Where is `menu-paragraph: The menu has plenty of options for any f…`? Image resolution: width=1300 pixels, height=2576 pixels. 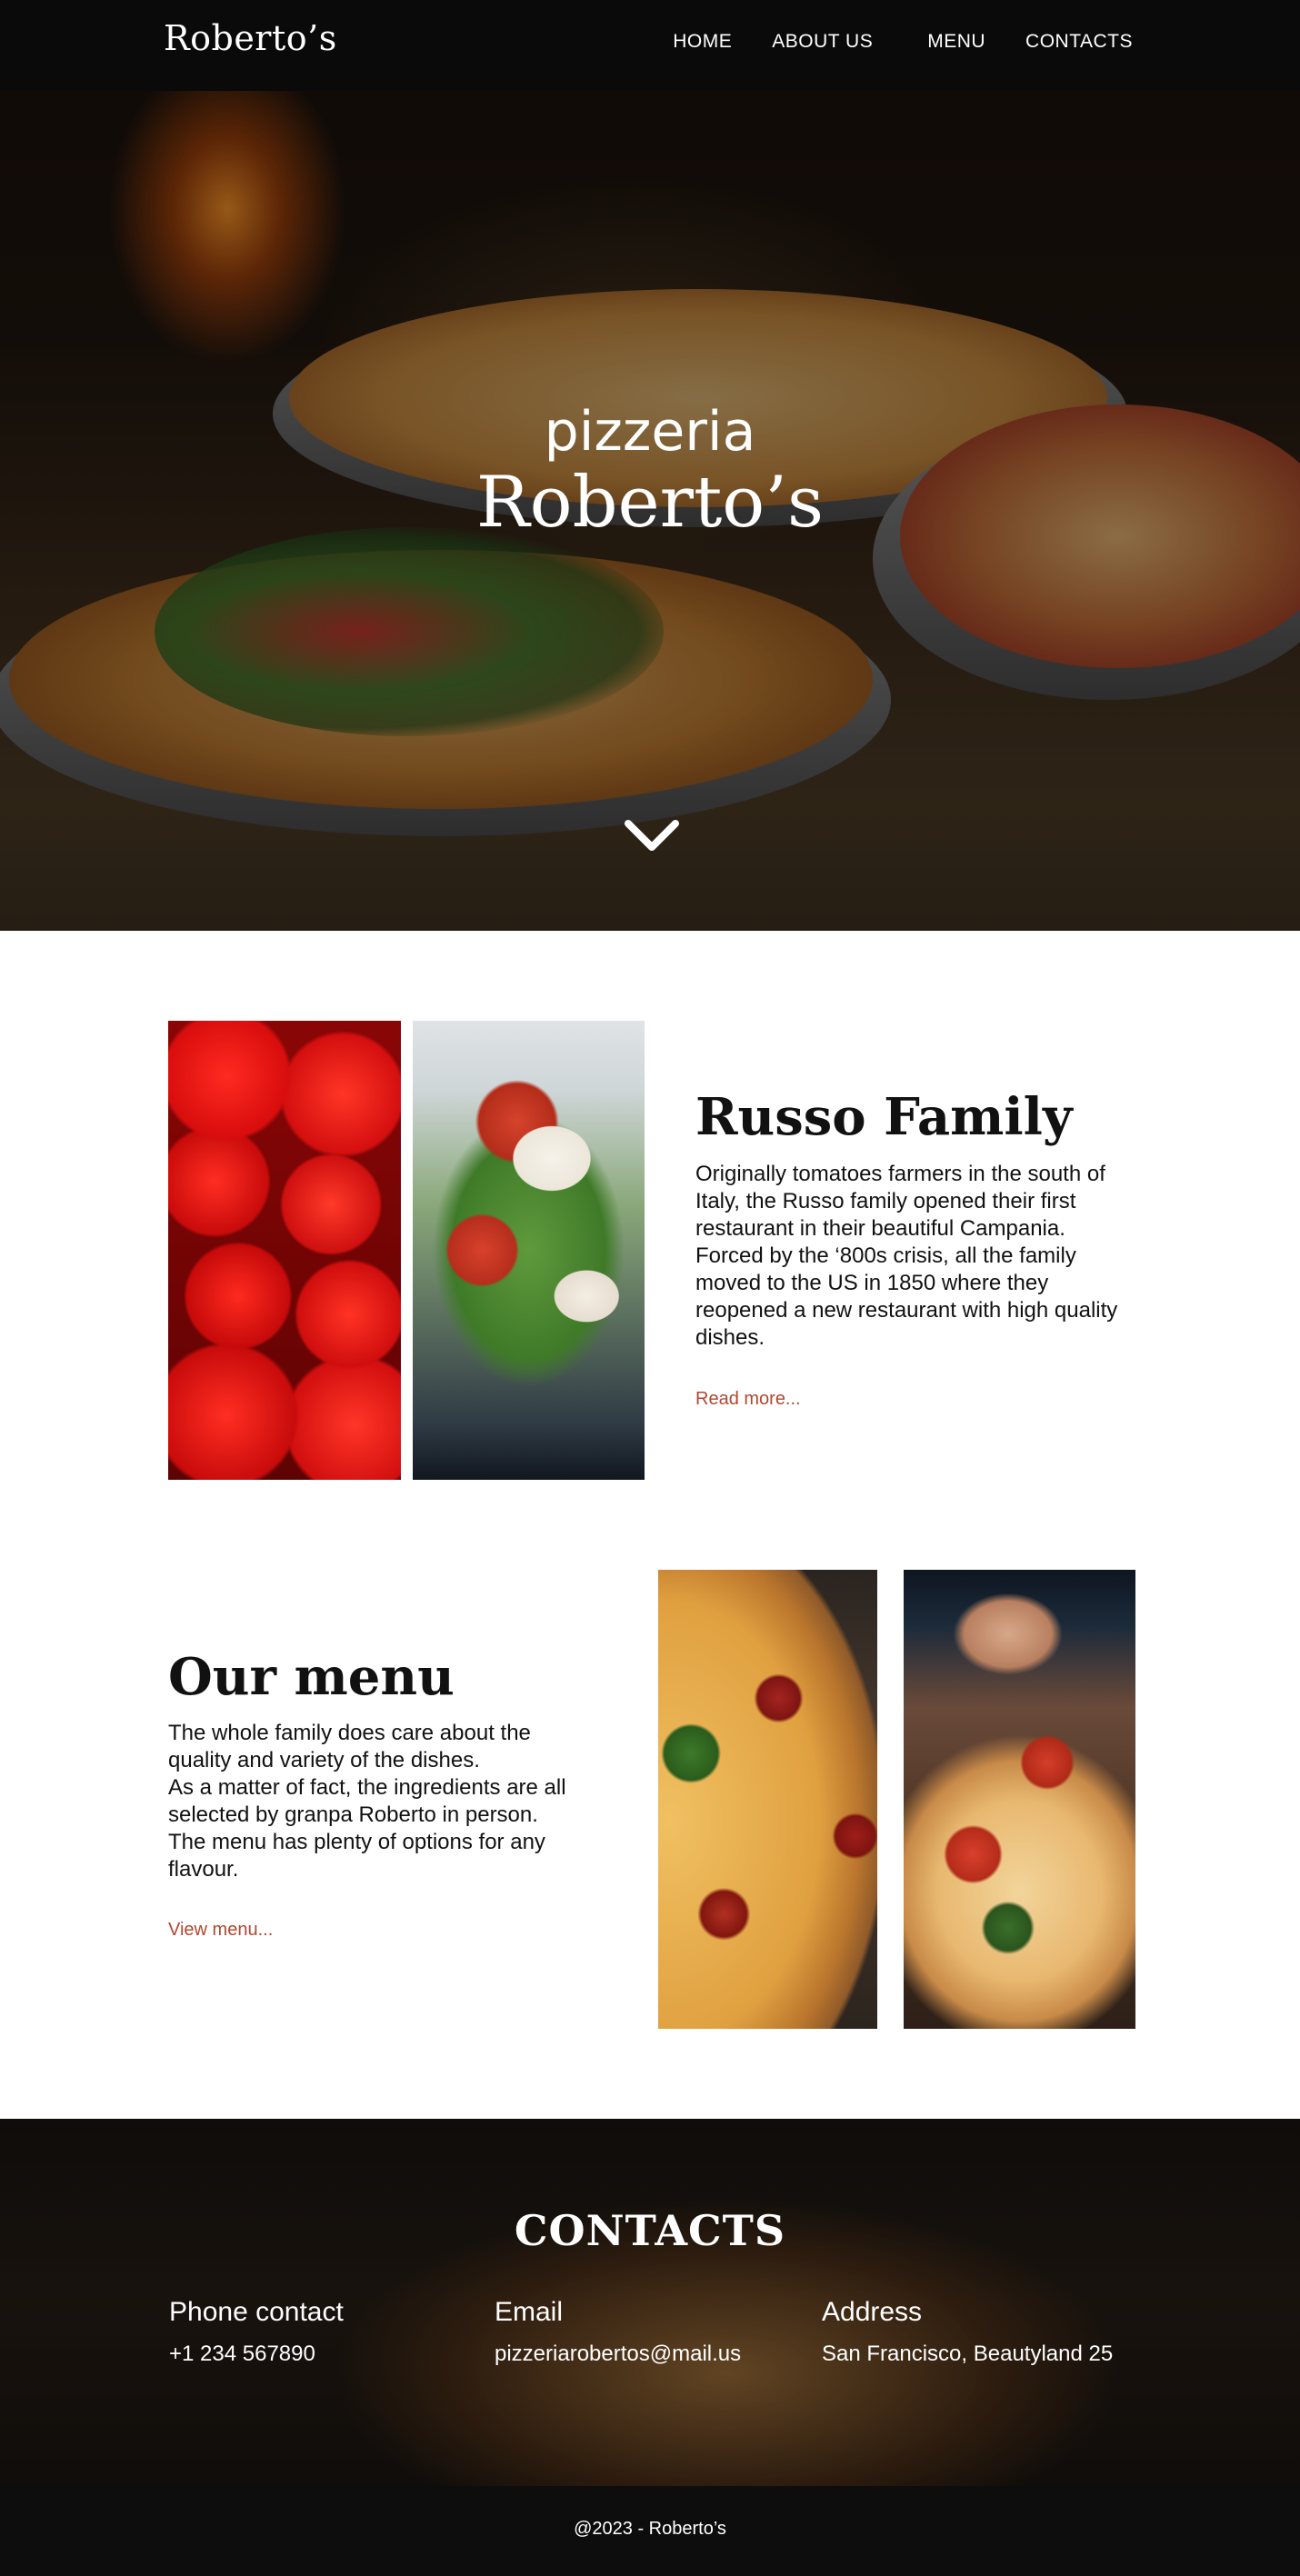 menu-paragraph: The menu has plenty of options for any f… is located at coordinates (356, 1856).